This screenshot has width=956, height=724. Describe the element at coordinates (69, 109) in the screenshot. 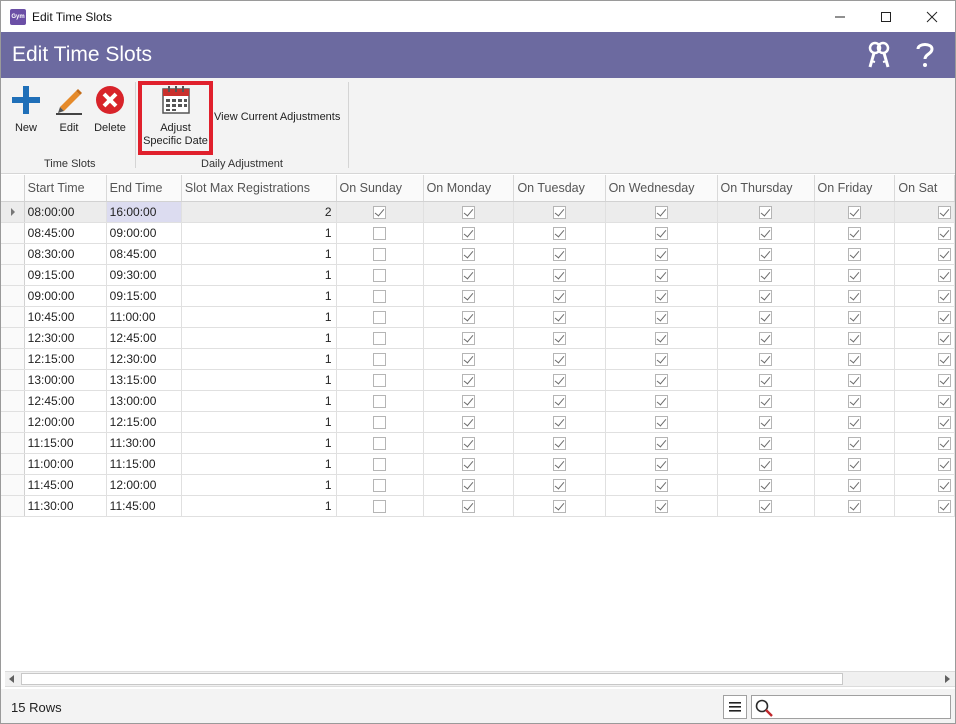

I see `edit-button: Edit` at that location.